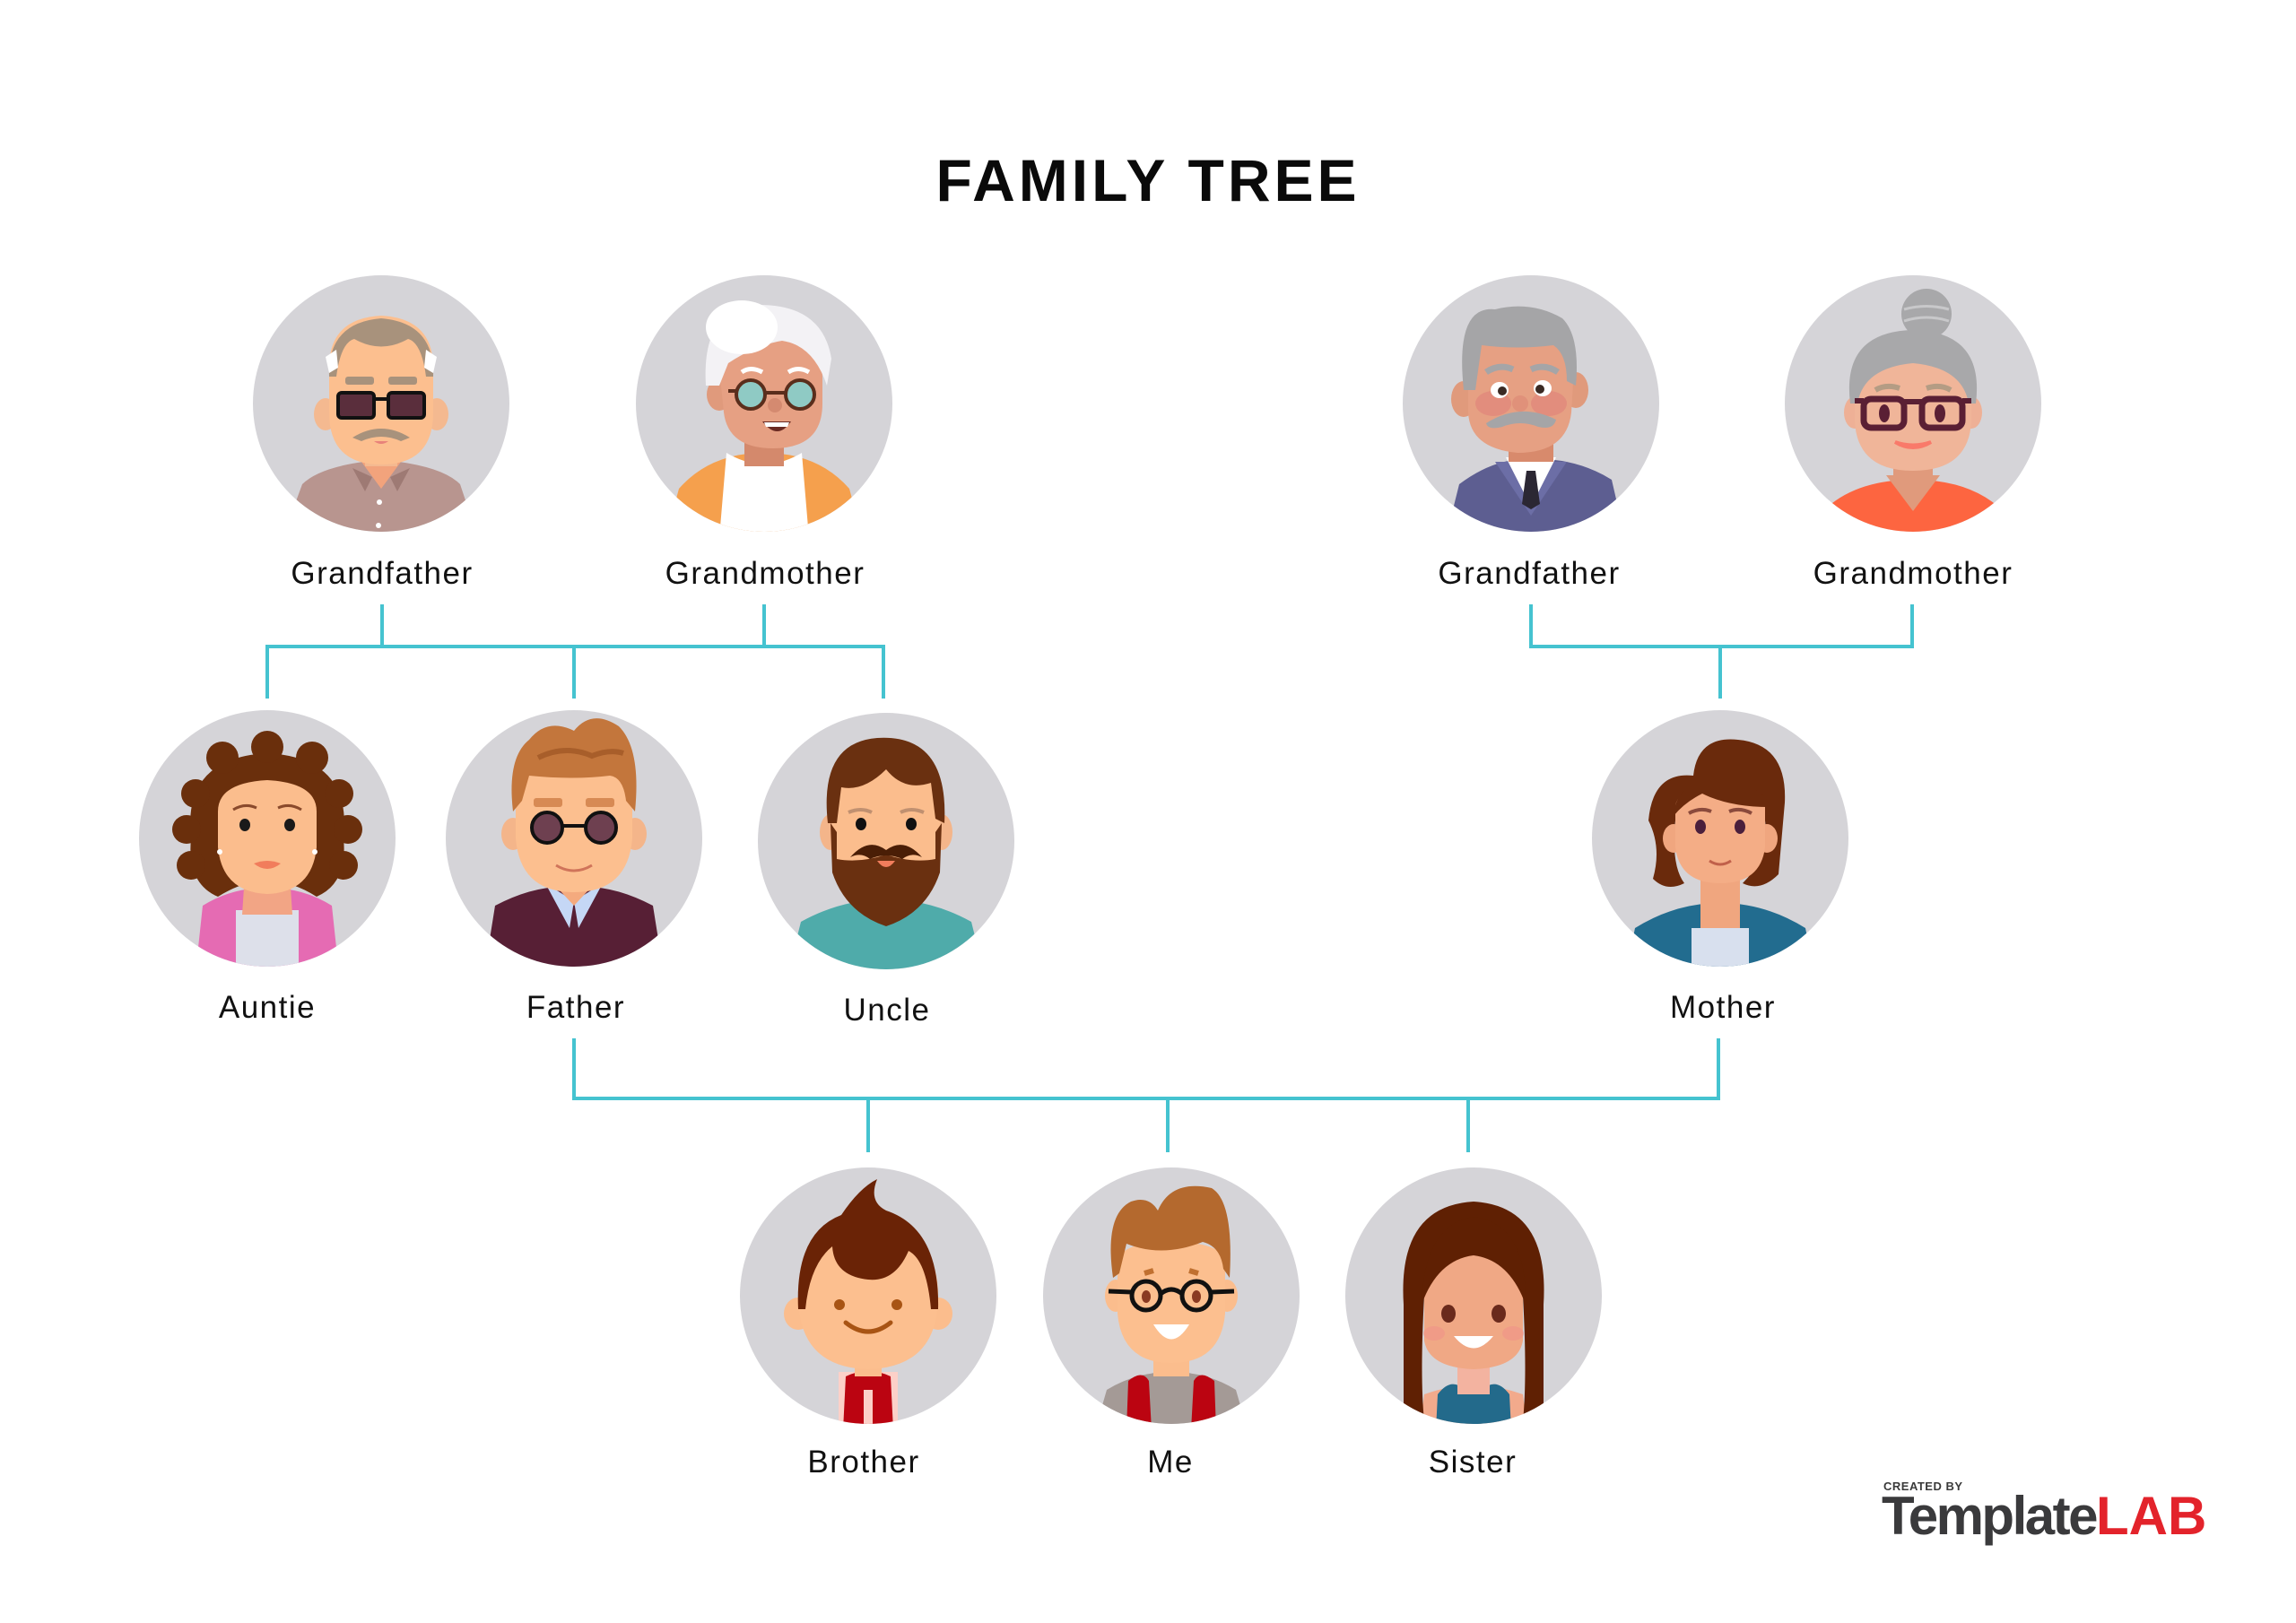  What do you see at coordinates (575, 651) in the screenshot?
I see `connector-paternal-grandparents-to-children` at bounding box center [575, 651].